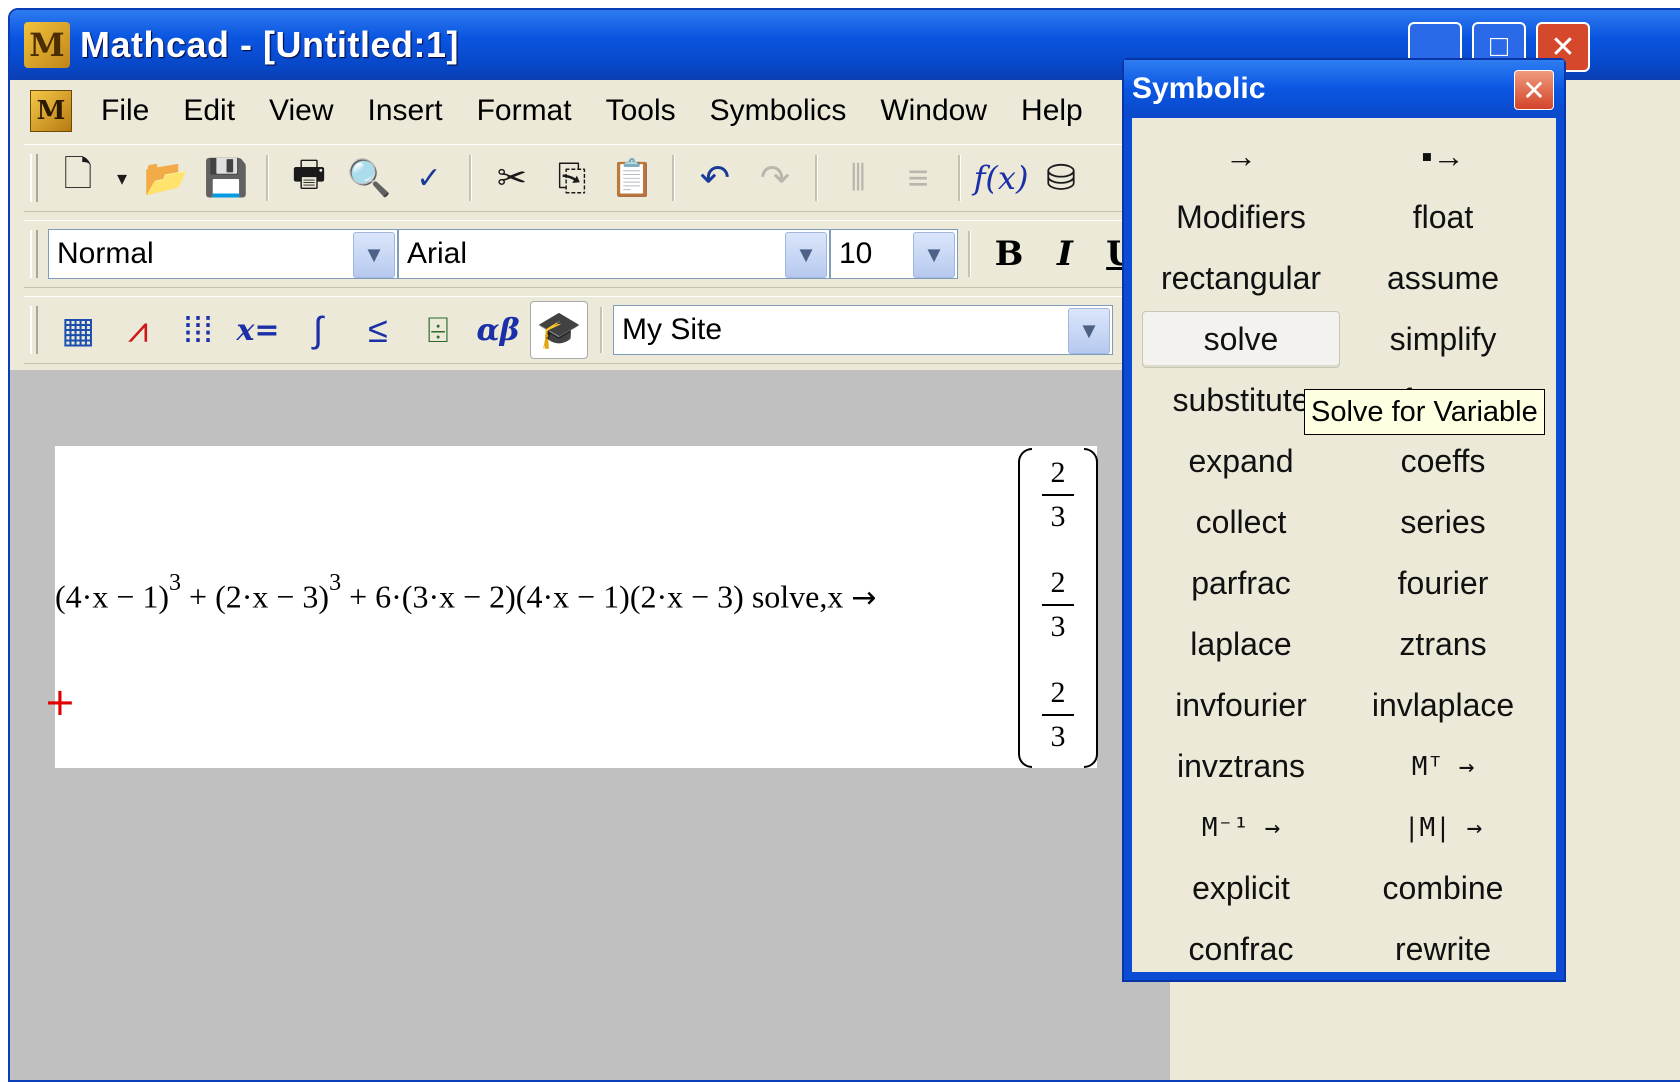 Image resolution: width=1680 pixels, height=1082 pixels. I want to click on inverse-label: M⁻¹ →, so click(1241, 827).